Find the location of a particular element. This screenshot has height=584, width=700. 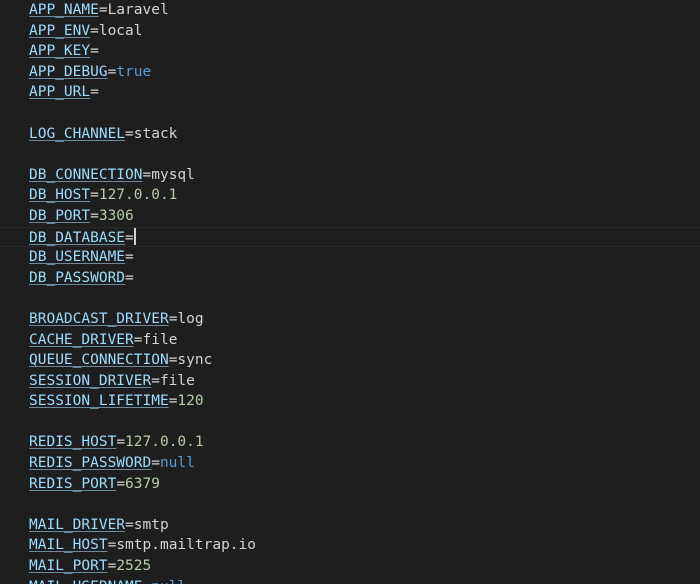

env-key: CACHE_DRIVER is located at coordinates (81, 339).